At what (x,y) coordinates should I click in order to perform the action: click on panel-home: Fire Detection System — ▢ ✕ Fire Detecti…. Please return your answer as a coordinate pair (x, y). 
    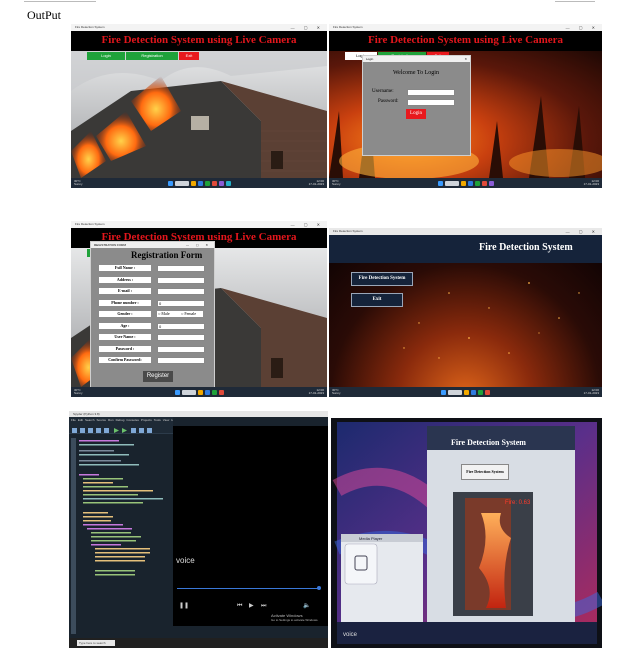
    Looking at the image, I should click on (199, 106).